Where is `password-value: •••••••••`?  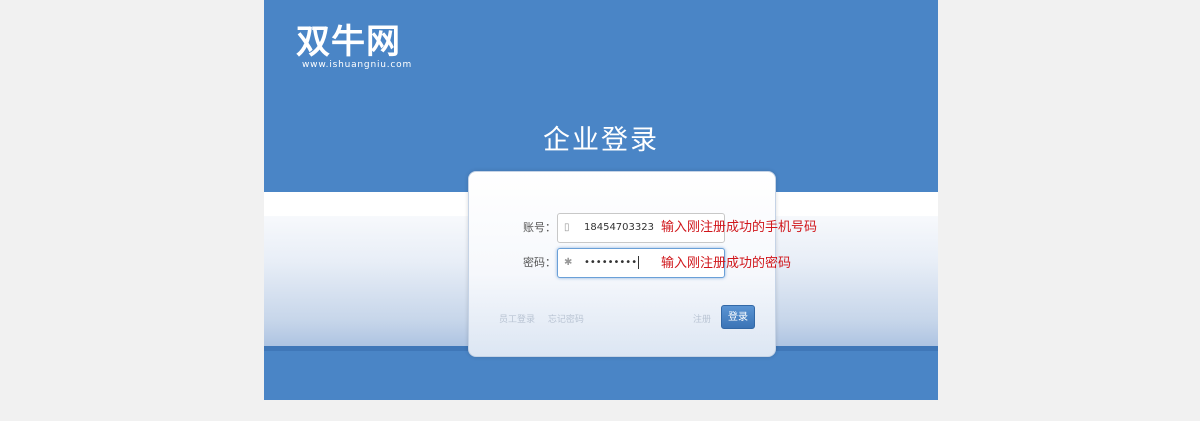
password-value: ••••••••• is located at coordinates (612, 263).